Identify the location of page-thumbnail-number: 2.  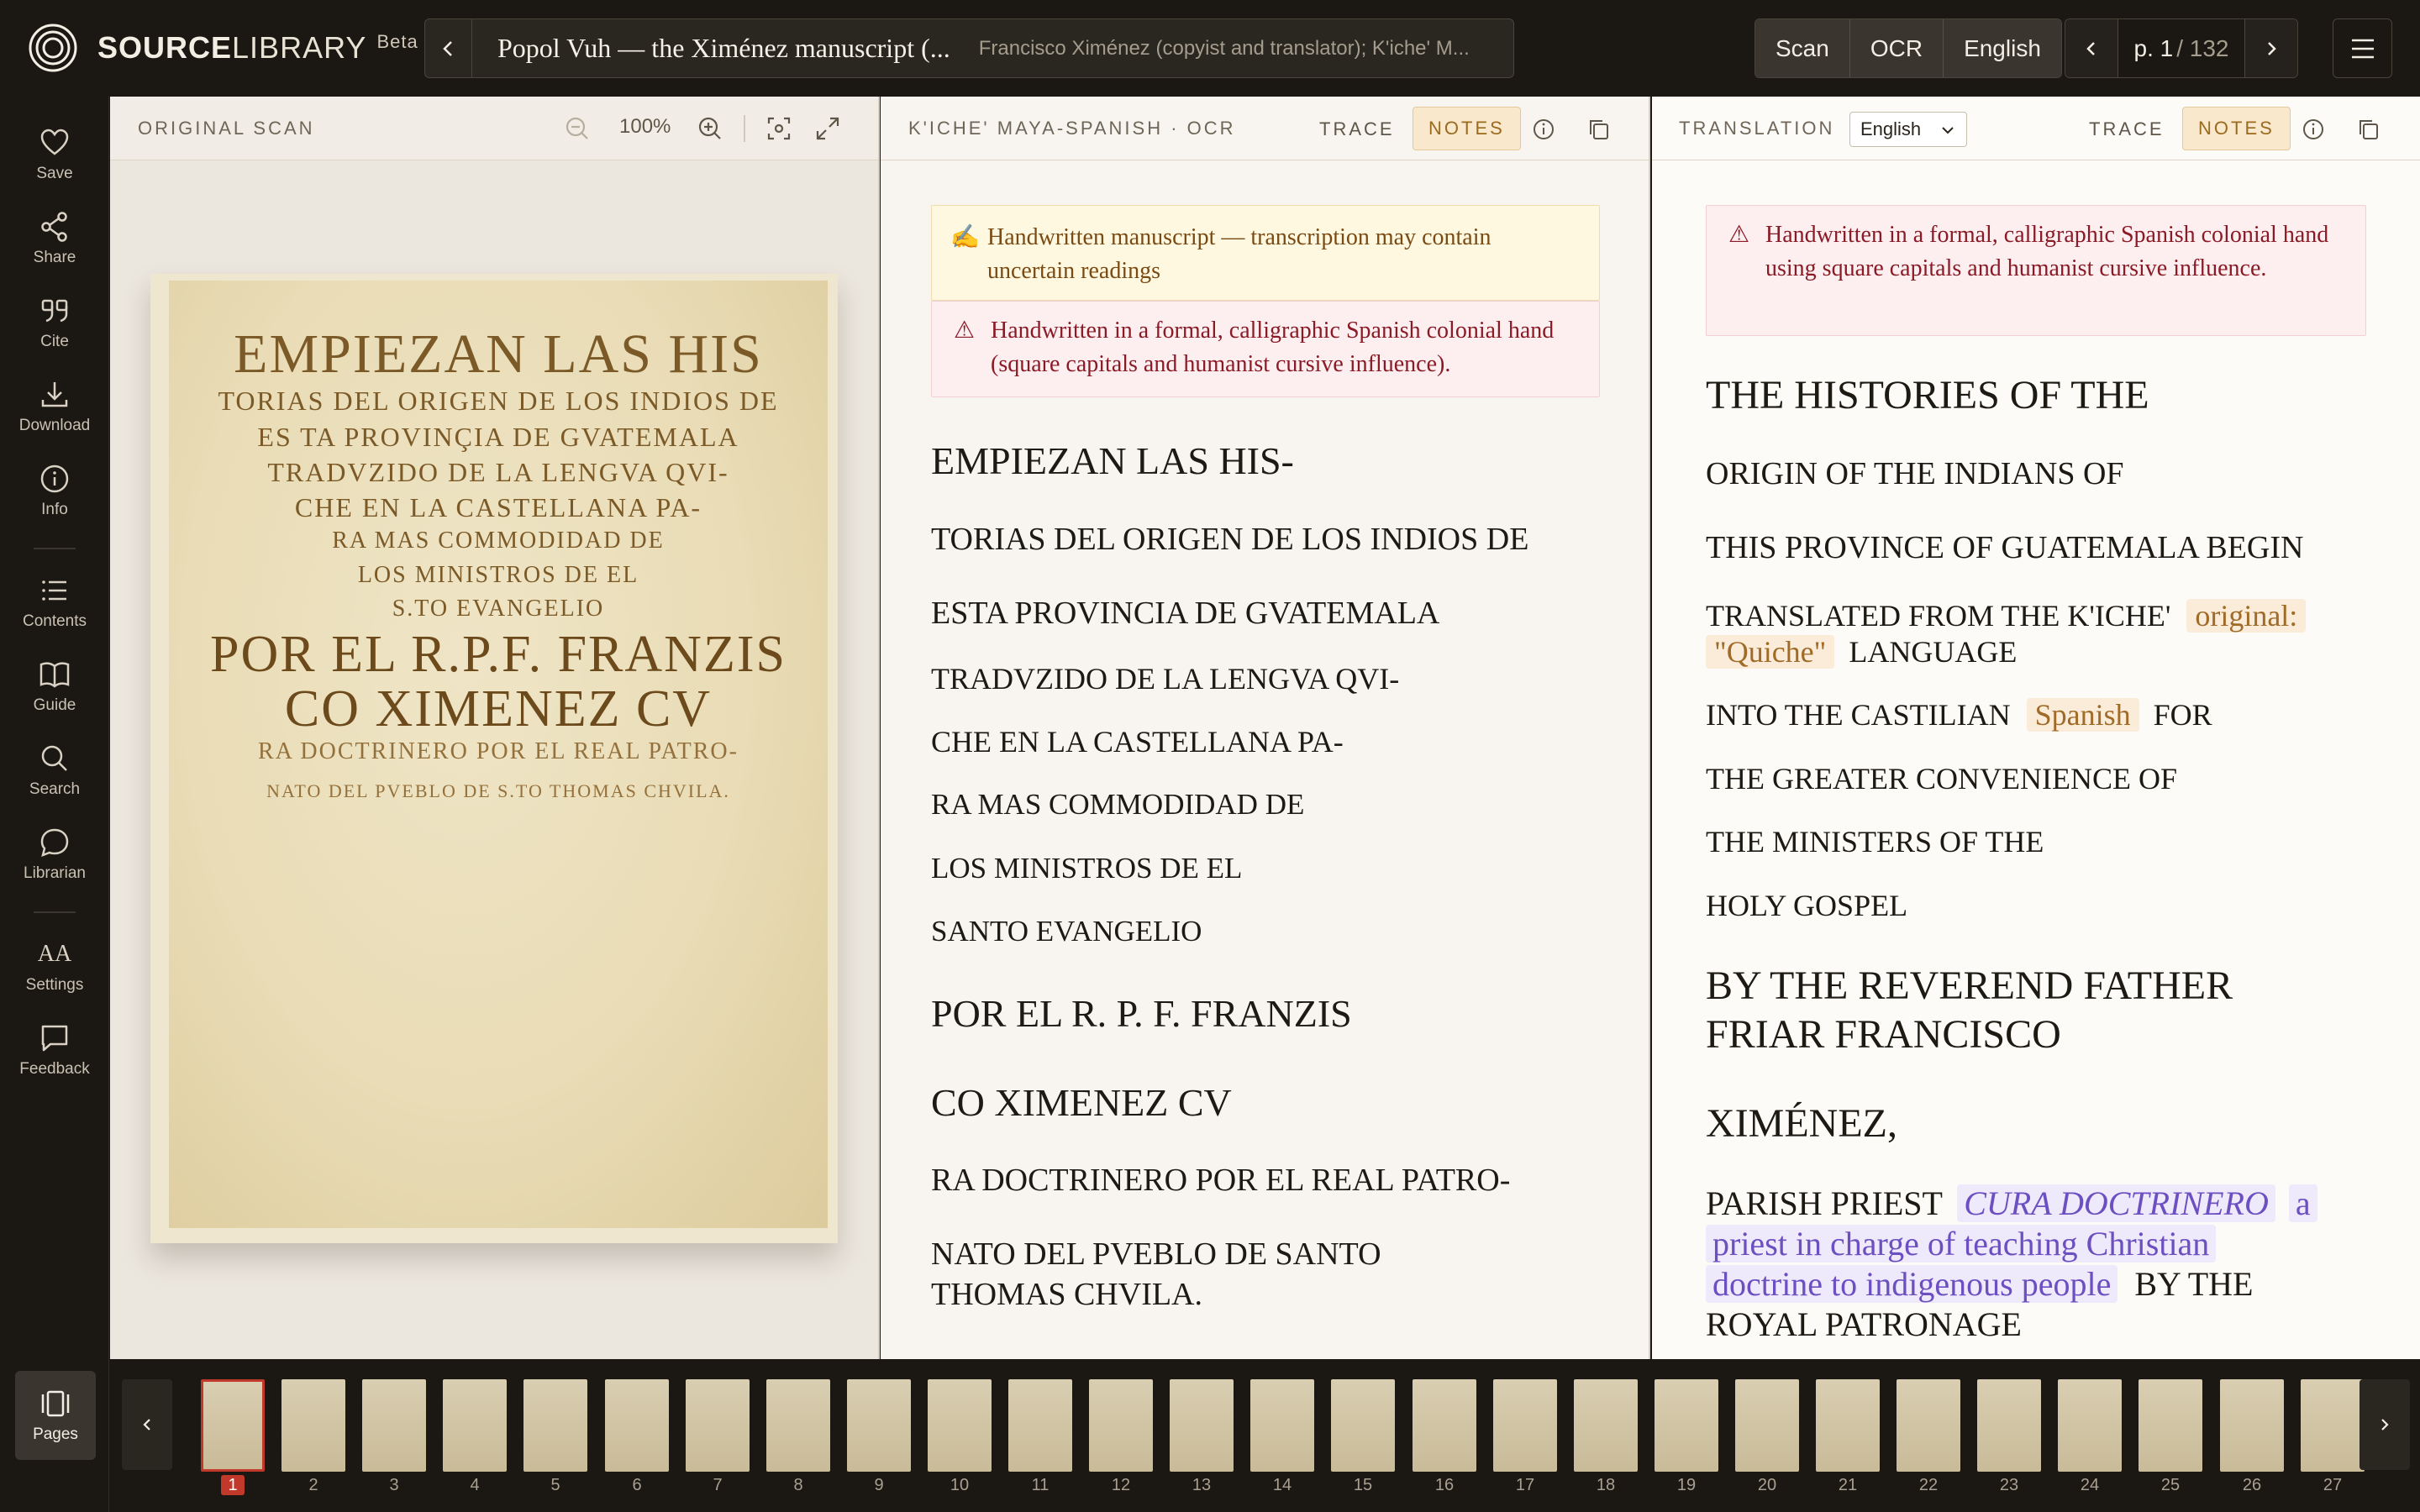
(313, 1485).